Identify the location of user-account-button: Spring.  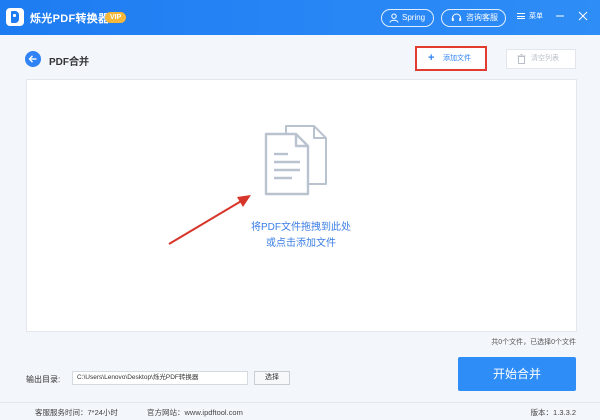
(407, 18).